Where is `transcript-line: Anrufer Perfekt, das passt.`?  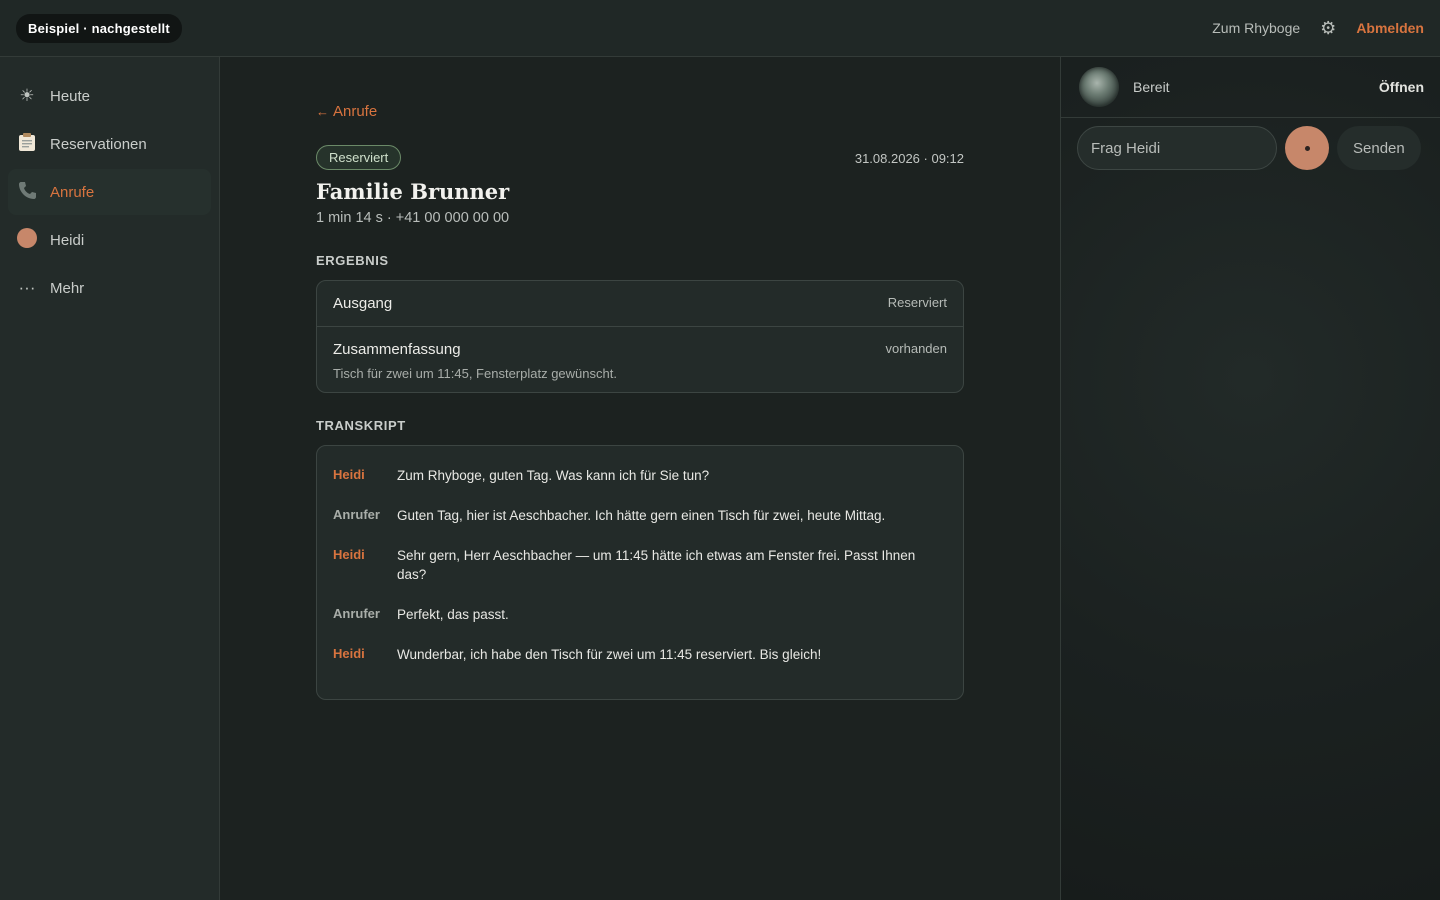 transcript-line: Anrufer Perfekt, das passt. is located at coordinates (640, 614).